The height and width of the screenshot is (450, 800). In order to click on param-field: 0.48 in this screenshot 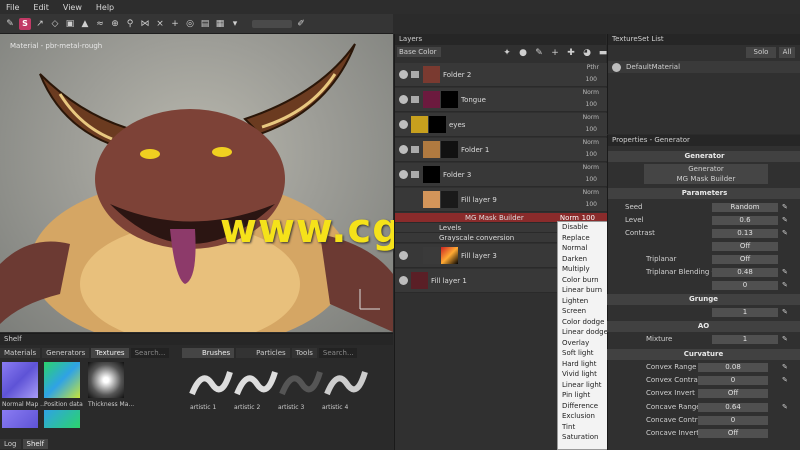, I will do `click(745, 272)`.